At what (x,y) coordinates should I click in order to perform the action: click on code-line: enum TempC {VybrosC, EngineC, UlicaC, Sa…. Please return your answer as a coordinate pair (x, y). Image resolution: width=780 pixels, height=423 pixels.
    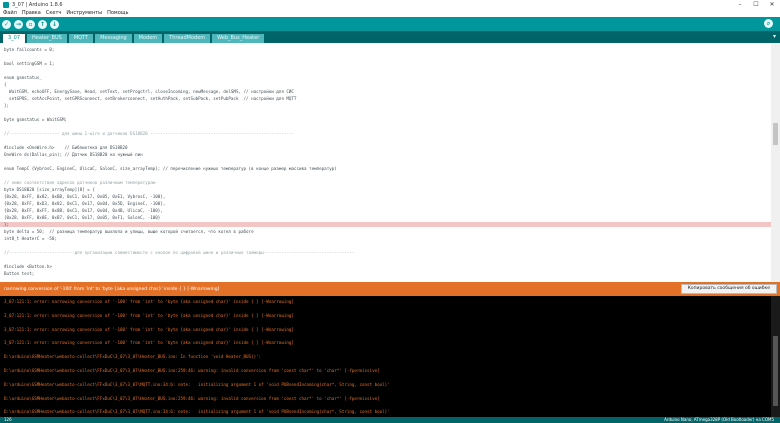
    Looking at the image, I should click on (170, 168).